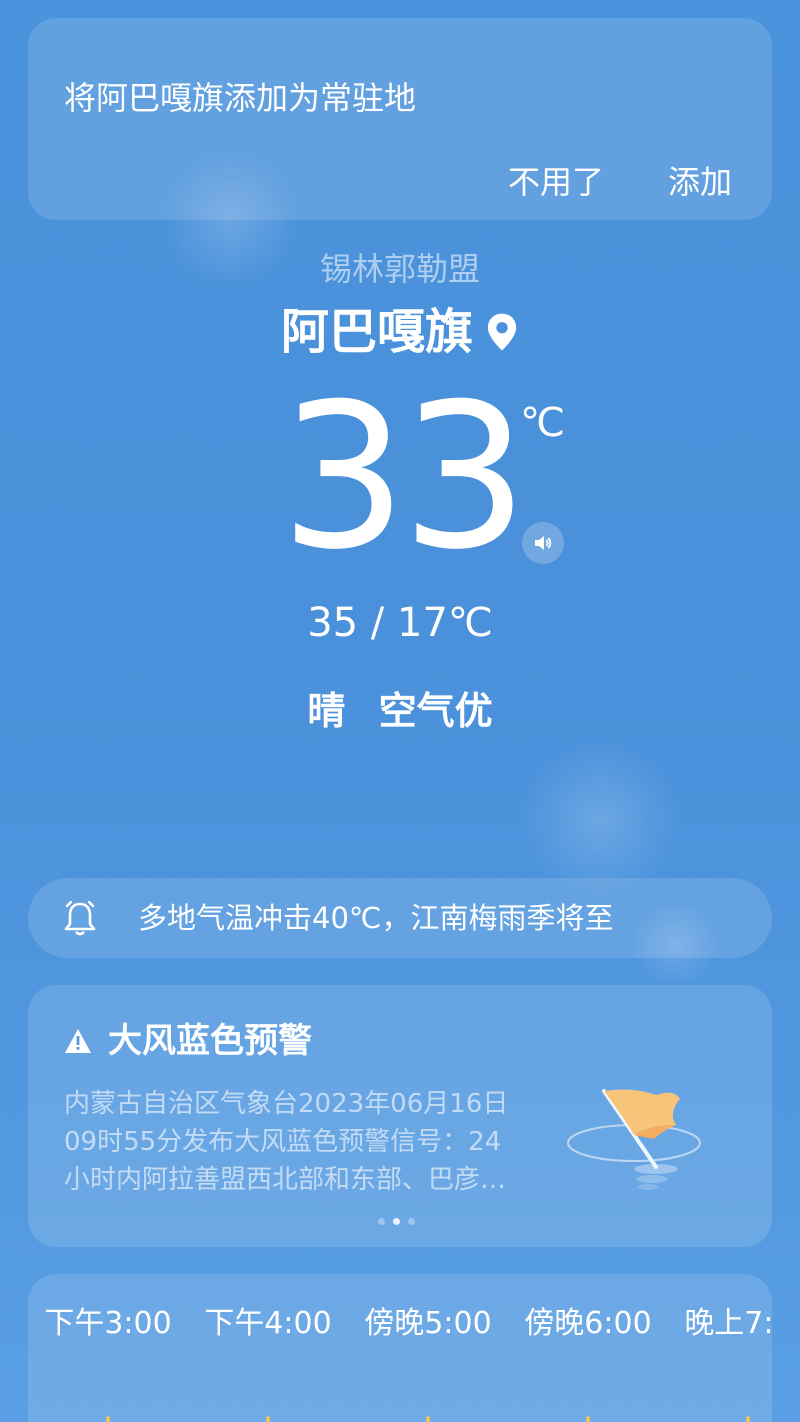 This screenshot has width=800, height=1422. What do you see at coordinates (728, 1323) in the screenshot?
I see `hour-time: 晚上7:00` at bounding box center [728, 1323].